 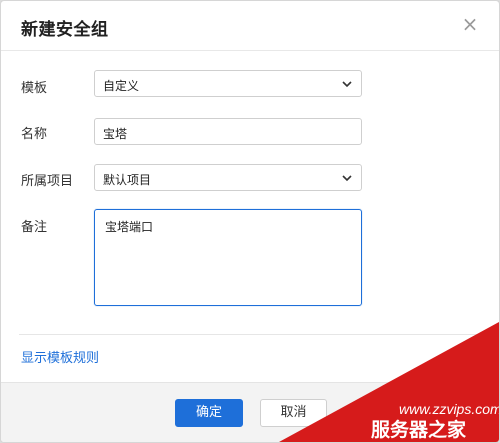 I want to click on name-label: 名称, so click(x=34, y=134).